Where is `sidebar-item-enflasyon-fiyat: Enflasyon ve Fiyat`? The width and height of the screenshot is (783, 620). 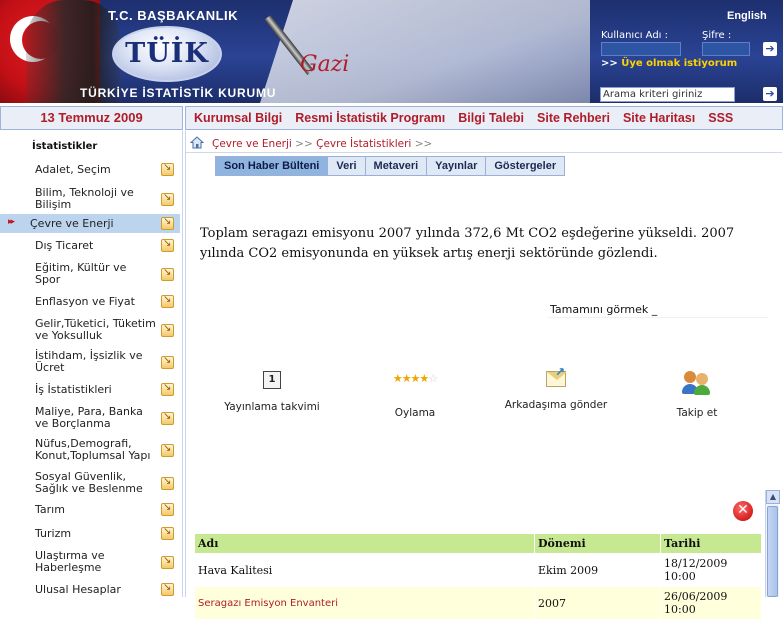 sidebar-item-enflasyon-fiyat: Enflasyon ve Fiyat is located at coordinates (90, 302).